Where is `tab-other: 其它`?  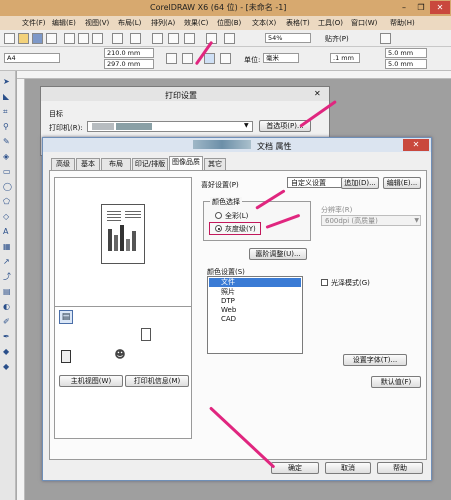 tab-other: 其它 is located at coordinates (215, 164).